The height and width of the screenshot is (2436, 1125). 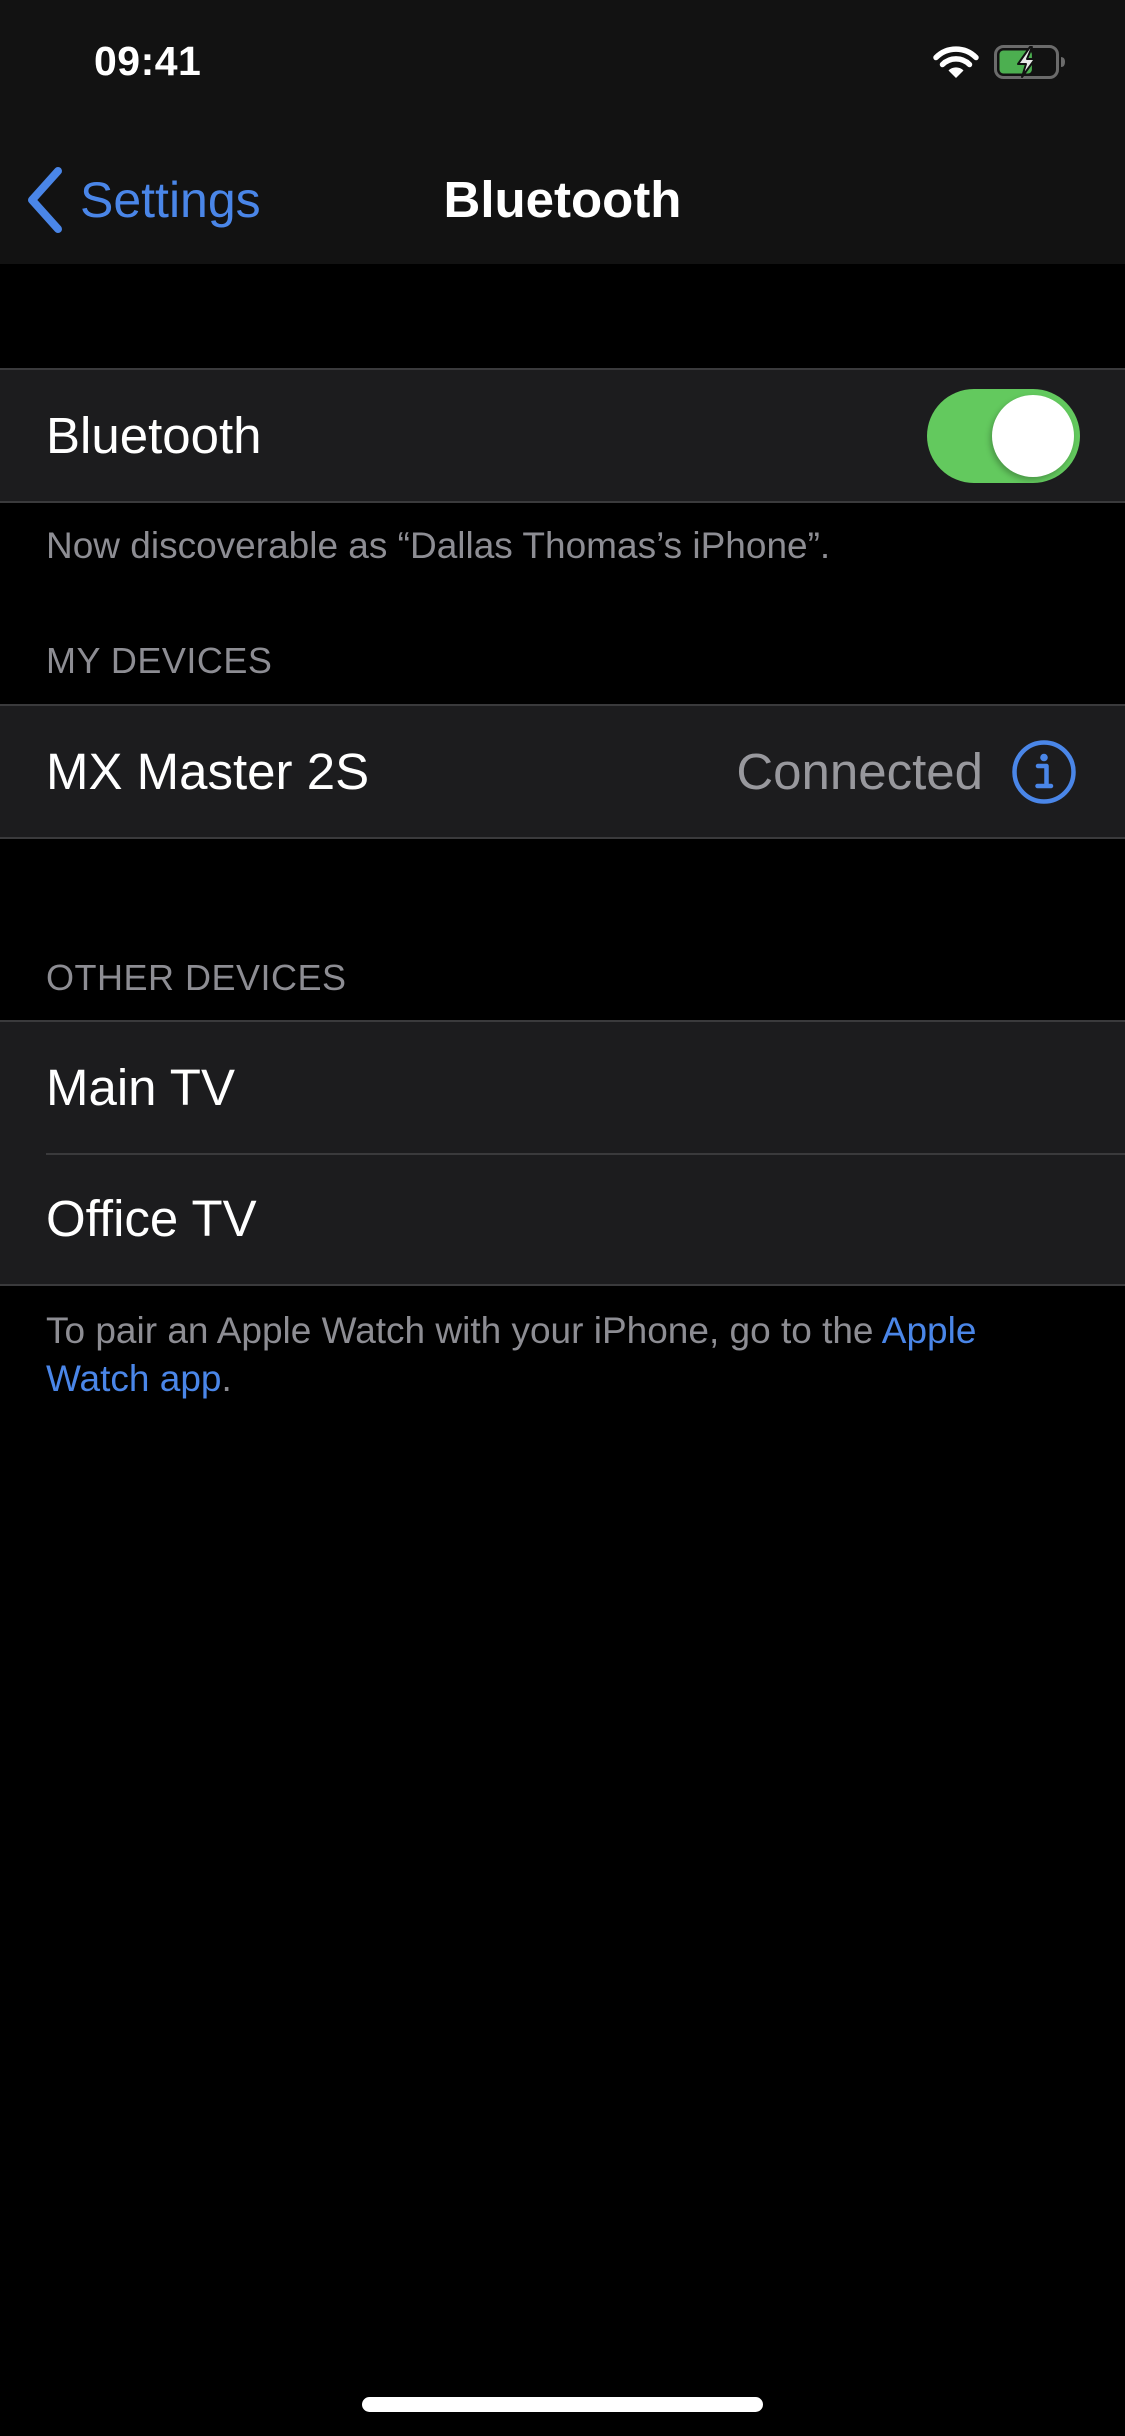 What do you see at coordinates (1029, 62) in the screenshot?
I see `battery-charging-icon` at bounding box center [1029, 62].